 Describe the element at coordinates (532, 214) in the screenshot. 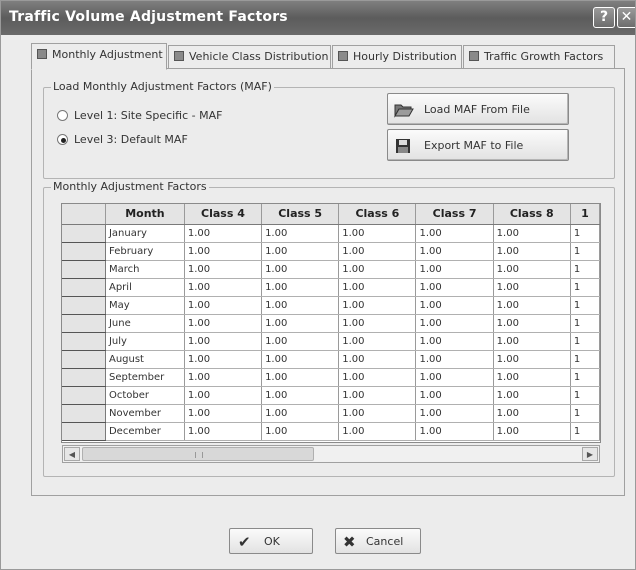

I see `column-header: Class 8` at that location.